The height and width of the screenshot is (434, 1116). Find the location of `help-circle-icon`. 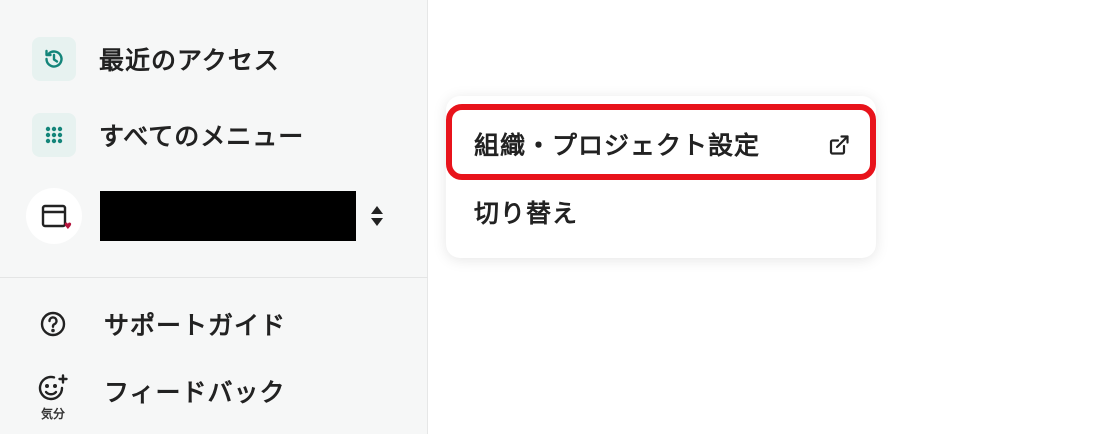

help-circle-icon is located at coordinates (53, 324).